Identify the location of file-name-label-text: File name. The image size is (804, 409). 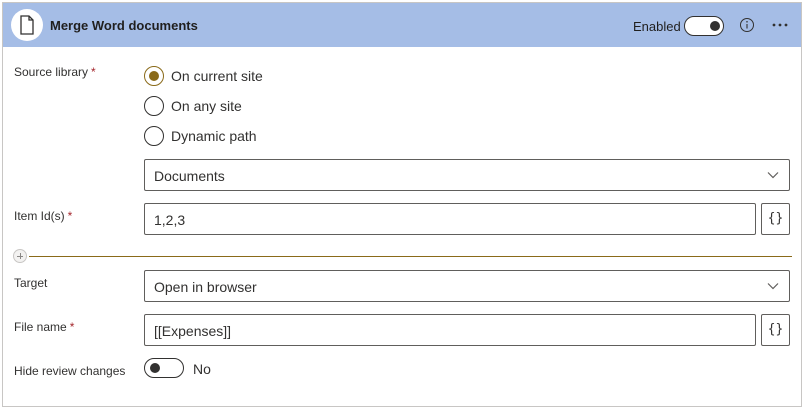
(40, 327).